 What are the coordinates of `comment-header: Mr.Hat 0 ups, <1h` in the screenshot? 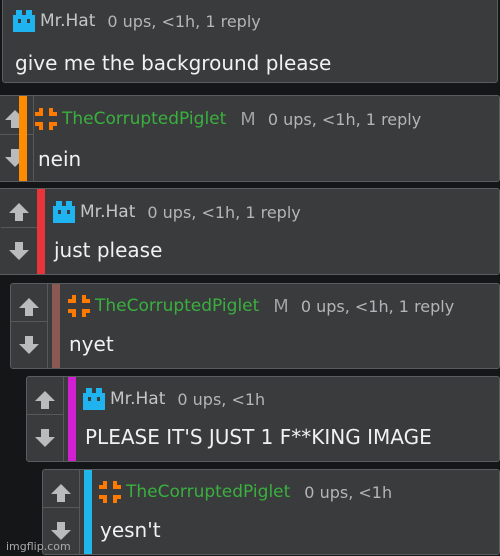 It's located at (174, 399).